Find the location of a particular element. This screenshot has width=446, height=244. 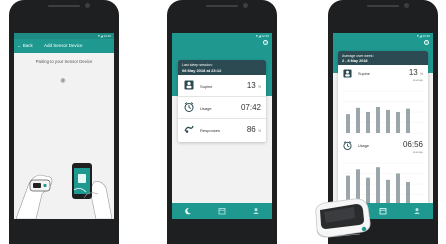

card-header: Last sleep session: 08 May 2018 at 23:12 is located at coordinates (222, 67).